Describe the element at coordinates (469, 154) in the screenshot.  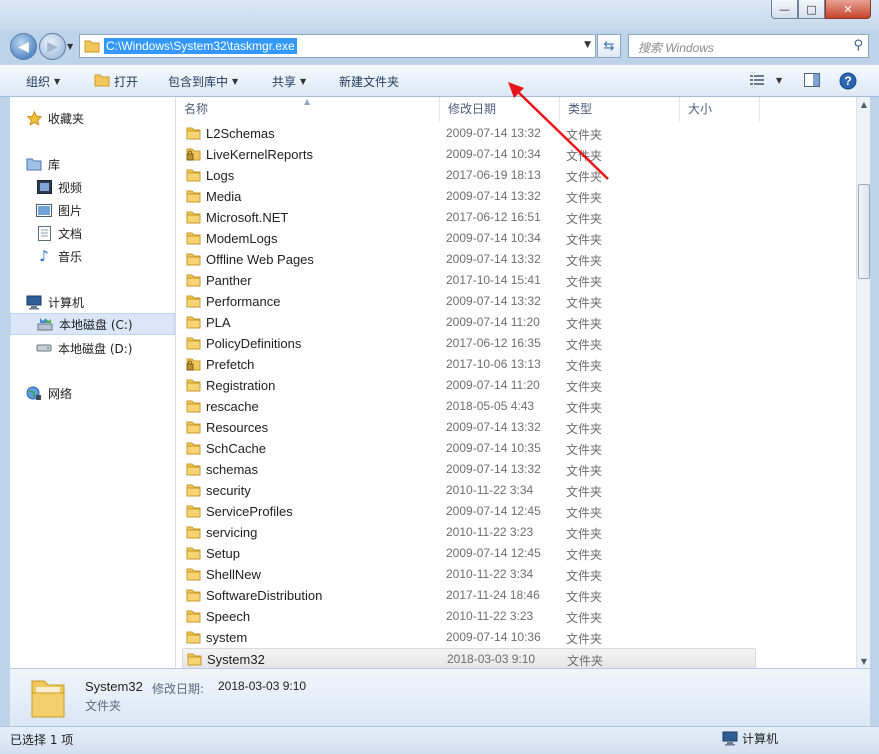
I see `file-row: LiveKernelReports 2009-07-14 10:34 文件夹` at that location.